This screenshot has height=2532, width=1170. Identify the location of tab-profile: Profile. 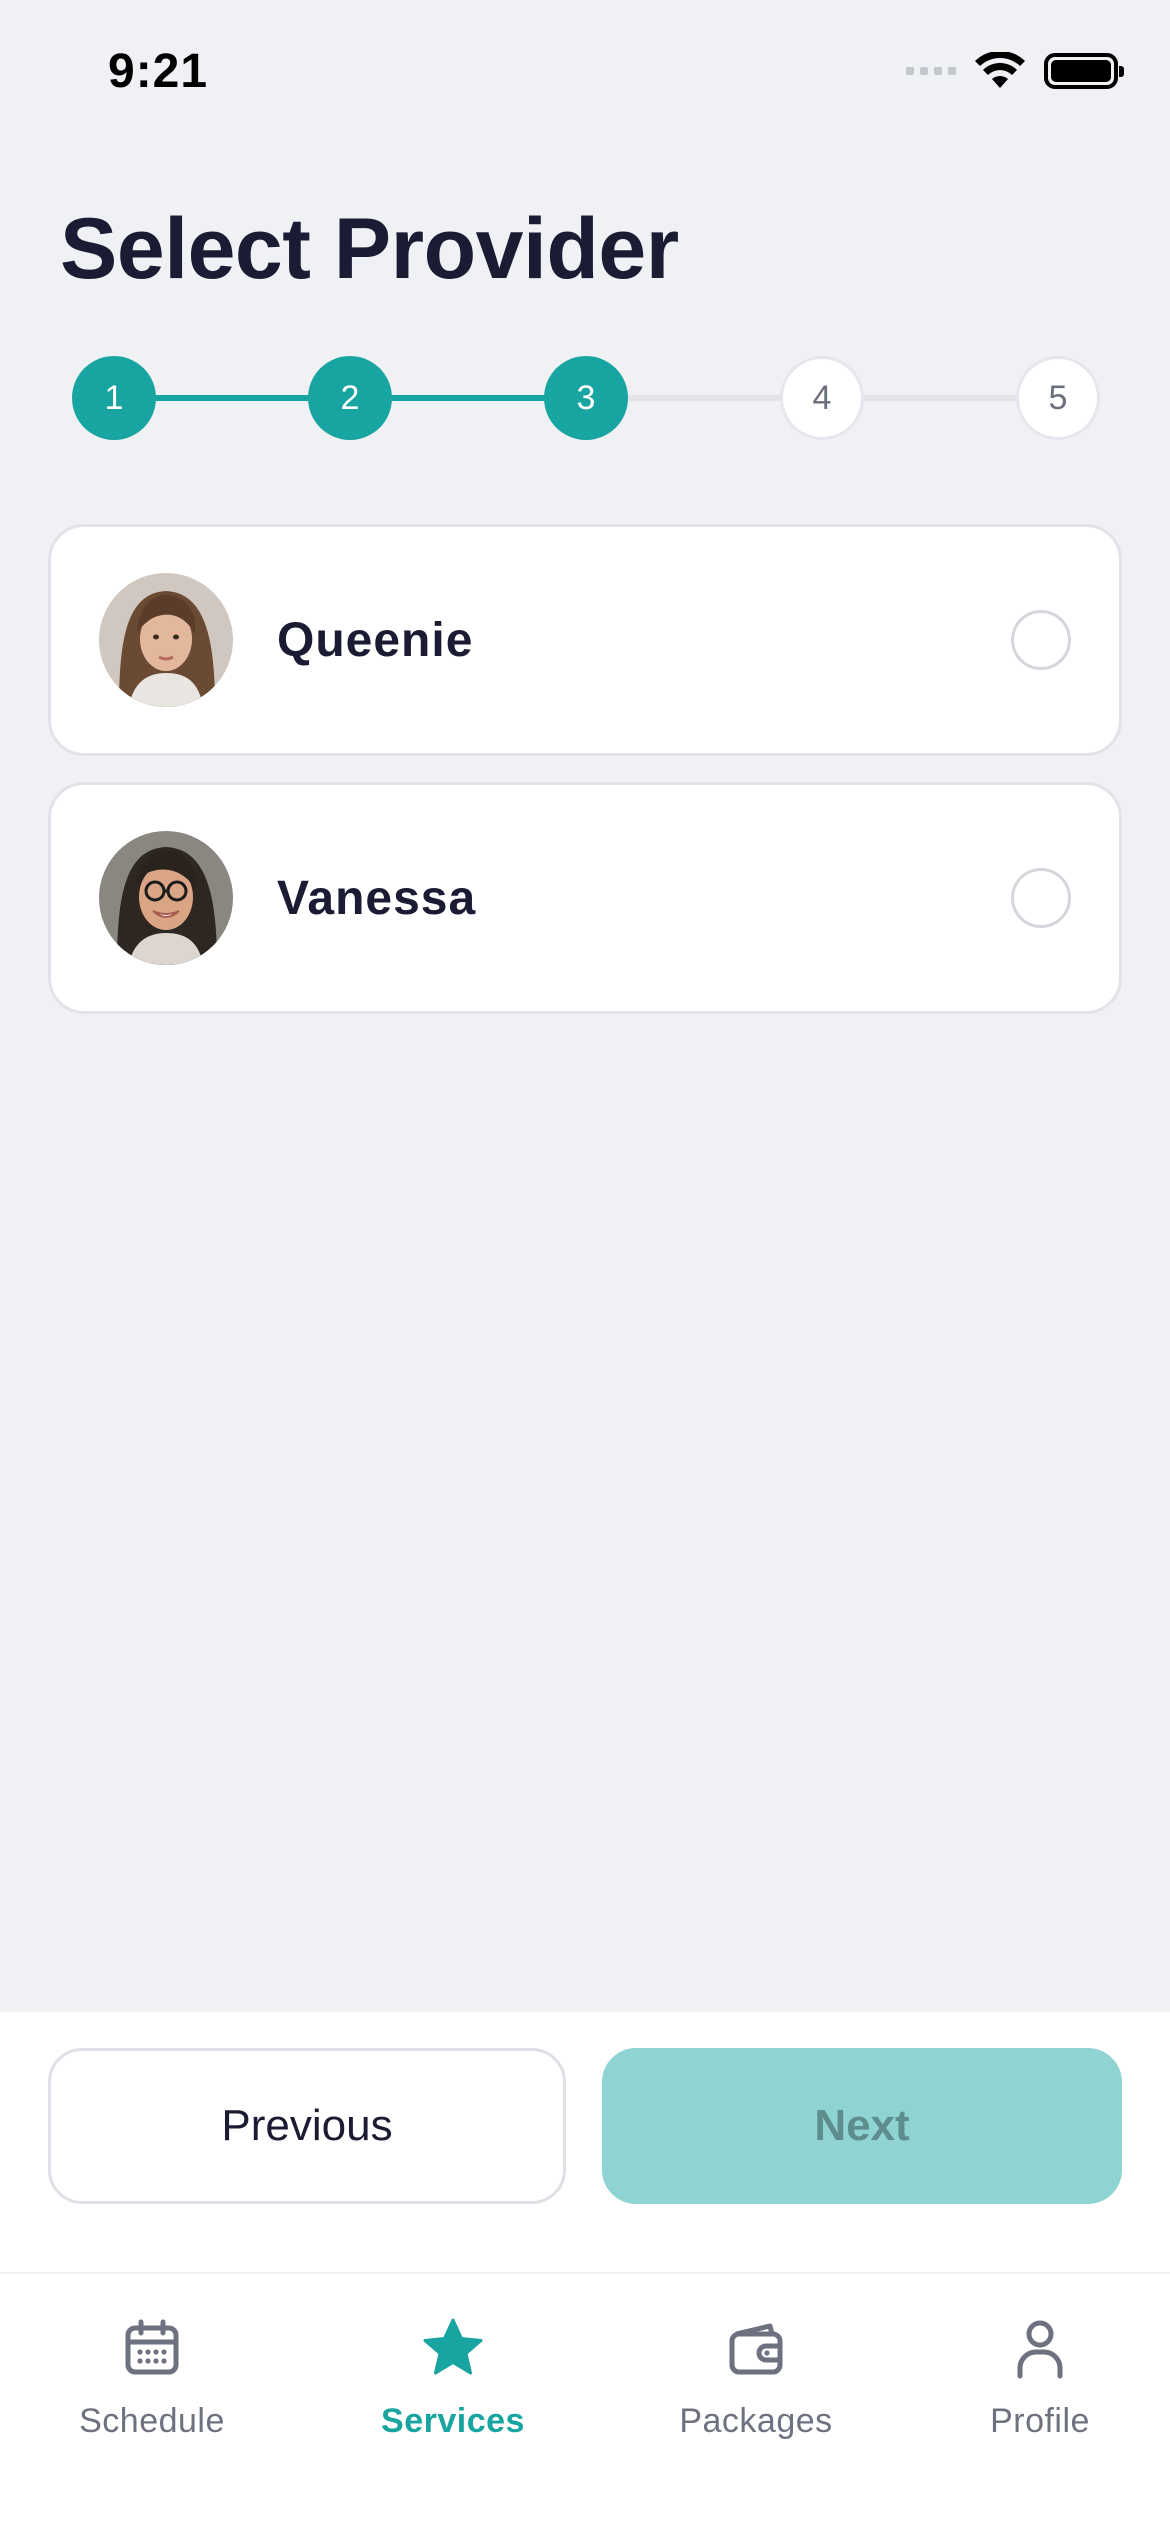
(1040, 2378).